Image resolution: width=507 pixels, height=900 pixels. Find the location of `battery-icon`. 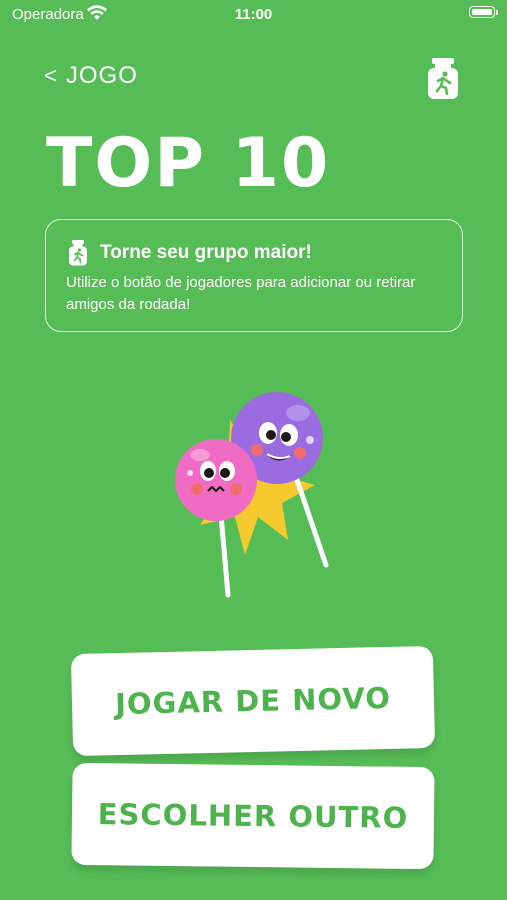

battery-icon is located at coordinates (483, 12).